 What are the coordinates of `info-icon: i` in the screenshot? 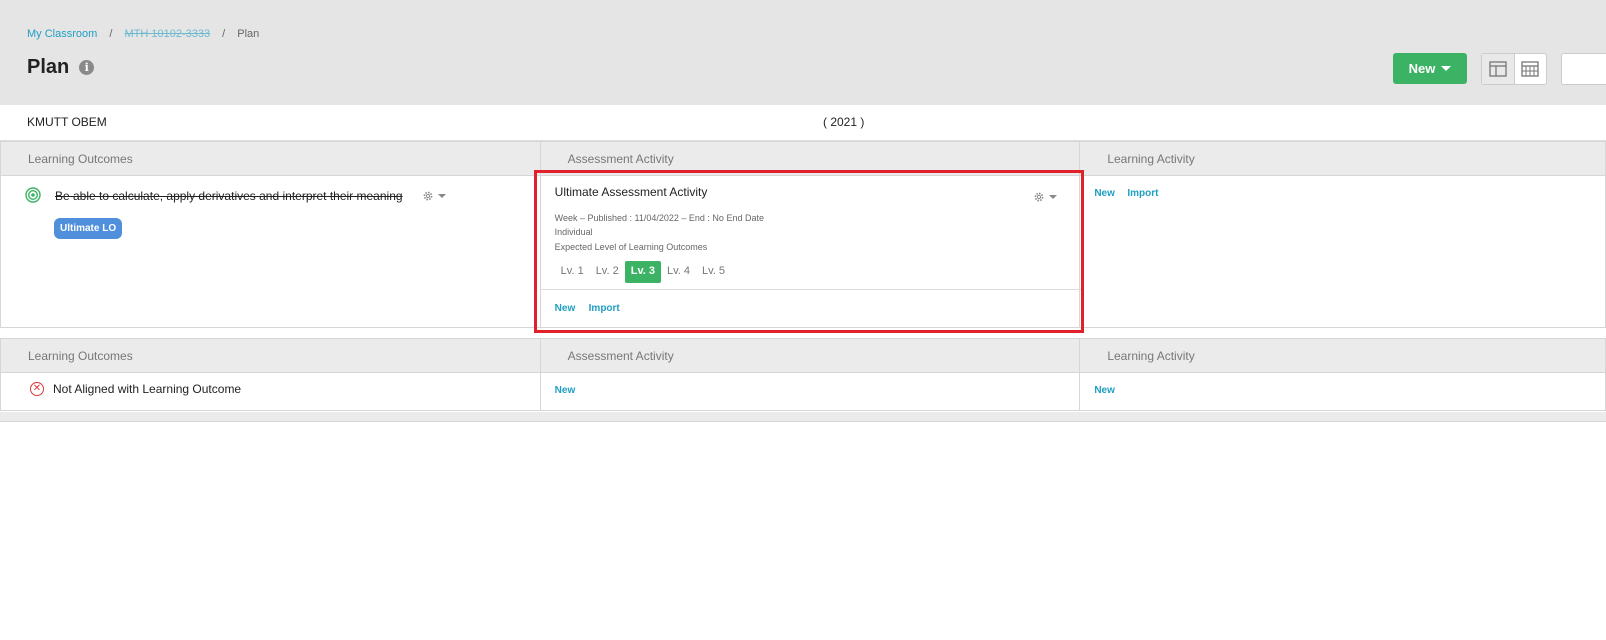 It's located at (87, 67).